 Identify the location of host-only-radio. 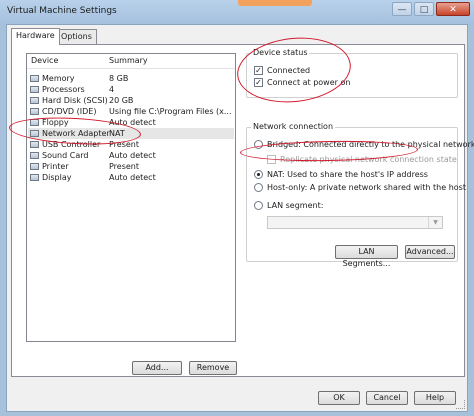
(258, 187).